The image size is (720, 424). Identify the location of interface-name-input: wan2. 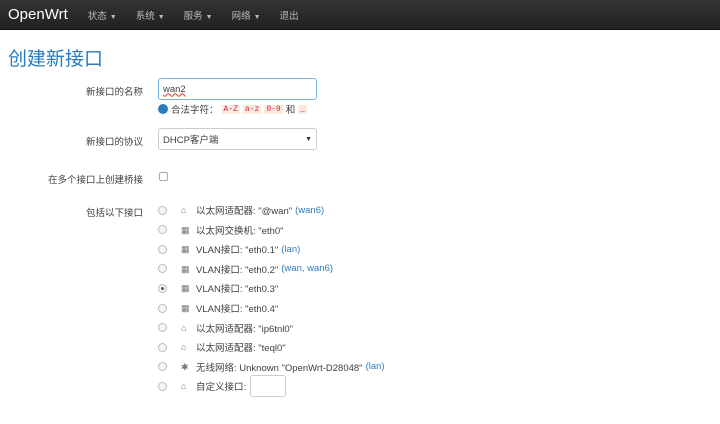
(237, 89).